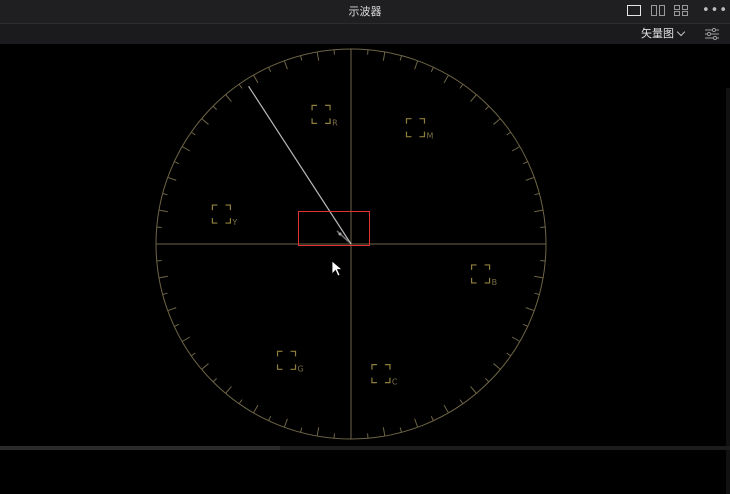  What do you see at coordinates (681, 11) in the screenshot?
I see `quad-view-button` at bounding box center [681, 11].